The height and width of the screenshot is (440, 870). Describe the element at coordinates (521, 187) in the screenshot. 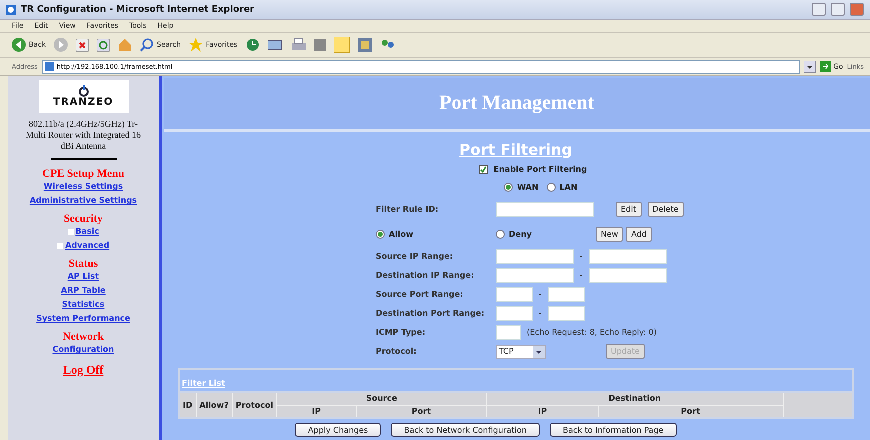

I see `radio-button: WAN` at that location.